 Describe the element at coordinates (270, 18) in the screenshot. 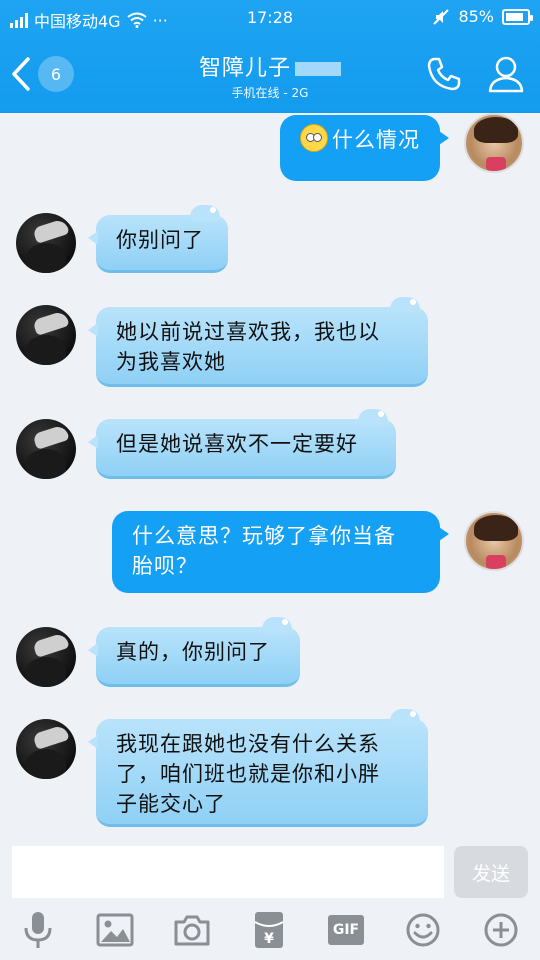

I see `status-bar: 中国移动4G ··· 17:28 85%` at that location.